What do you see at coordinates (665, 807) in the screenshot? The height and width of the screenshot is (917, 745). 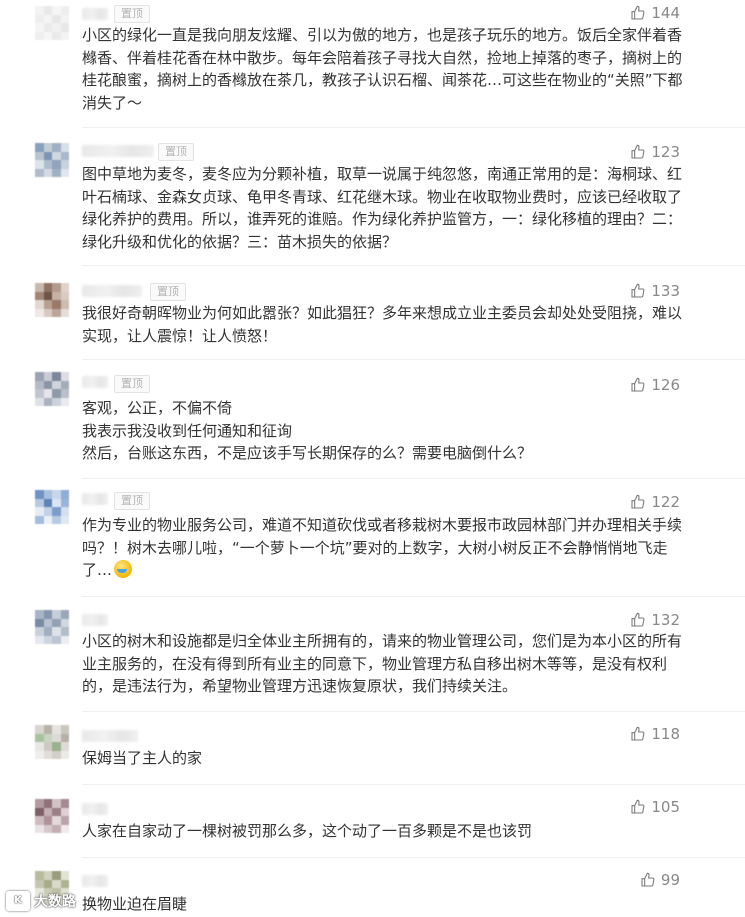 I see `like-count: 105` at bounding box center [665, 807].